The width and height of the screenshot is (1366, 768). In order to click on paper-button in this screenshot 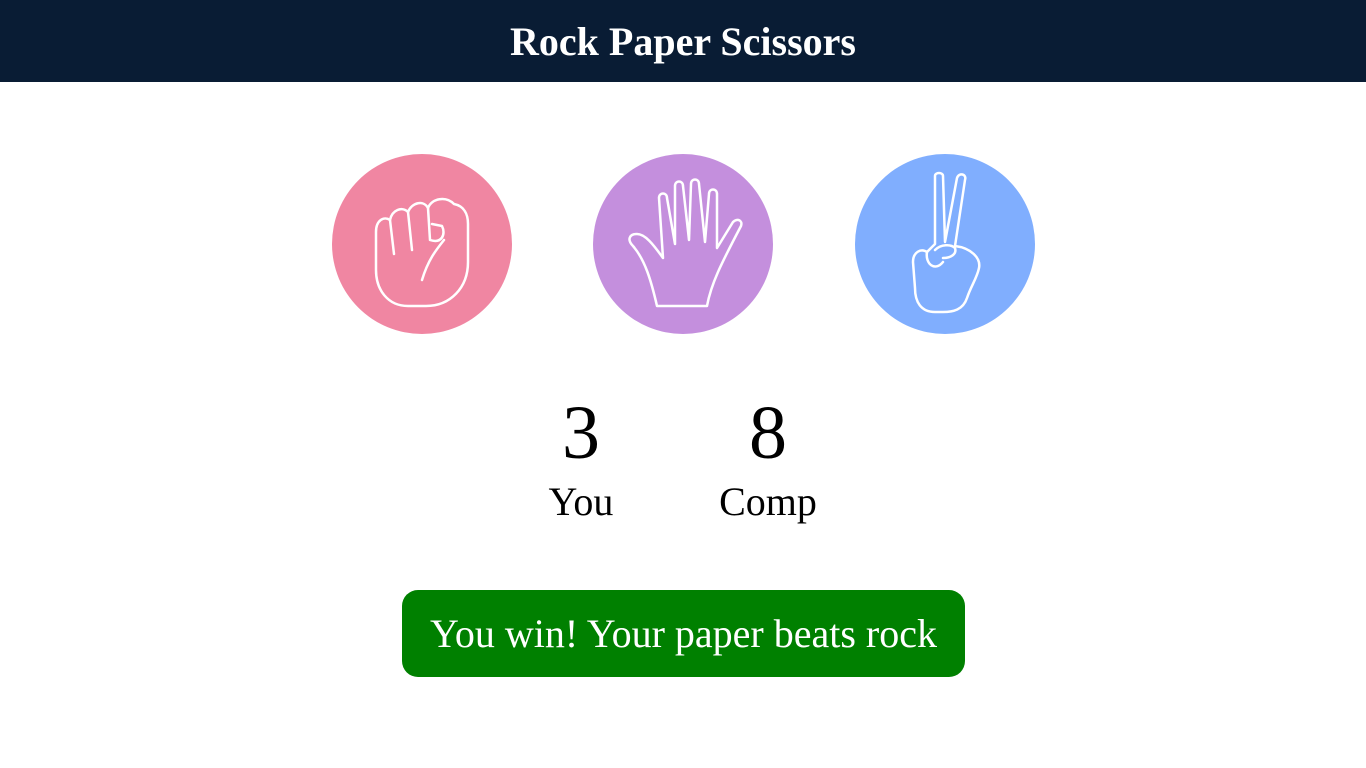, I will do `click(683, 244)`.